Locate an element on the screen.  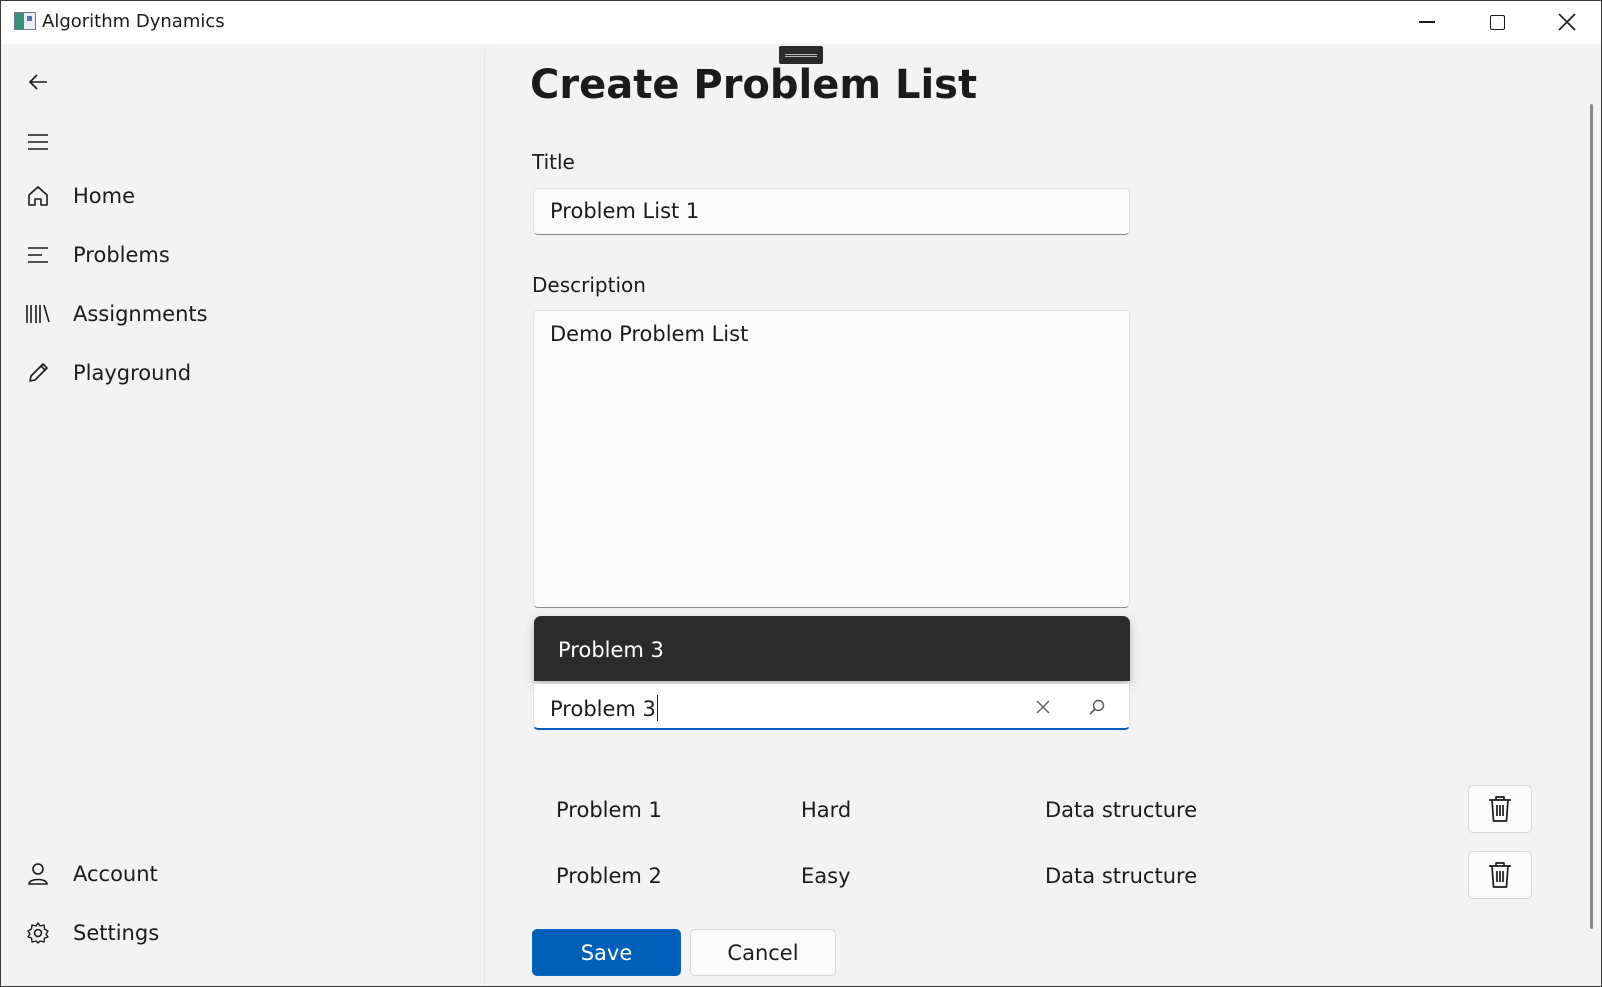
minimize-icon is located at coordinates (1427, 22).